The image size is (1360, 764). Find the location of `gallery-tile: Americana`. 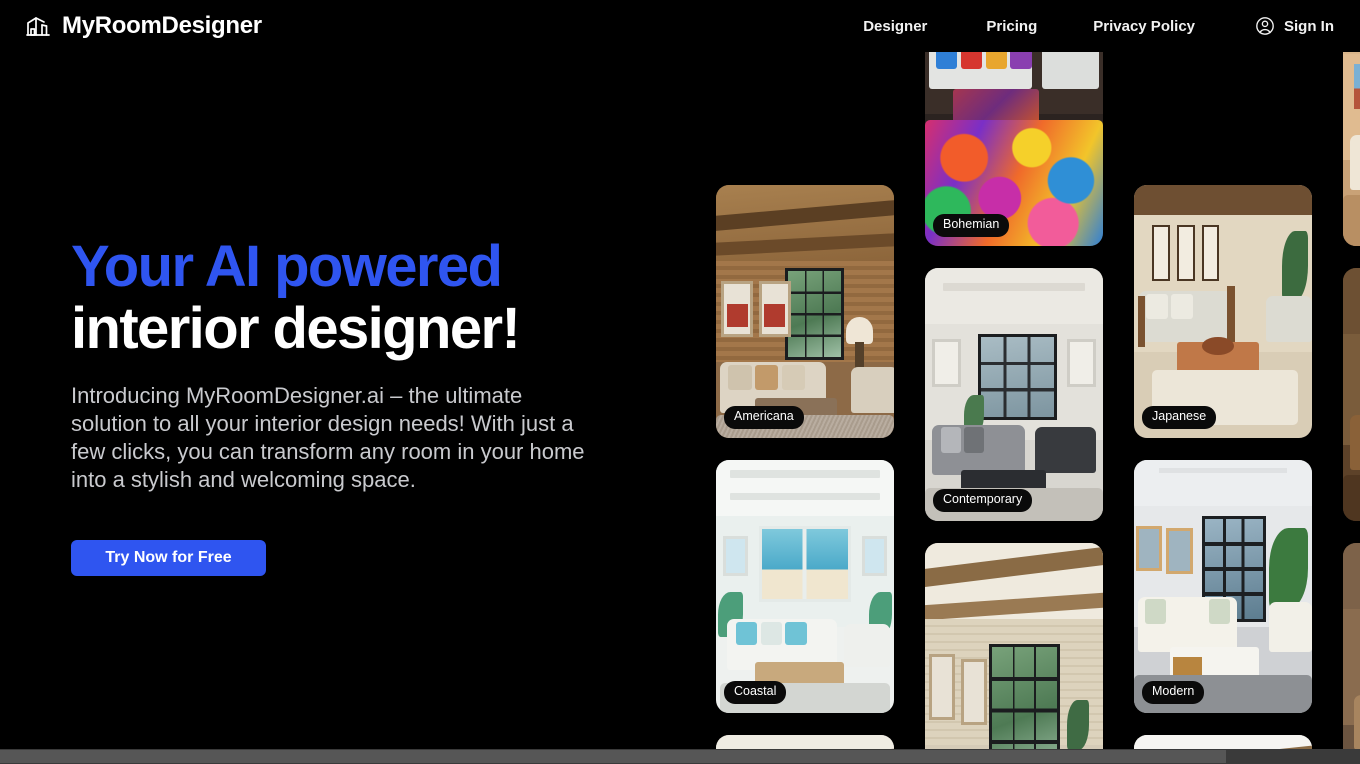

gallery-tile: Americana is located at coordinates (805, 311).